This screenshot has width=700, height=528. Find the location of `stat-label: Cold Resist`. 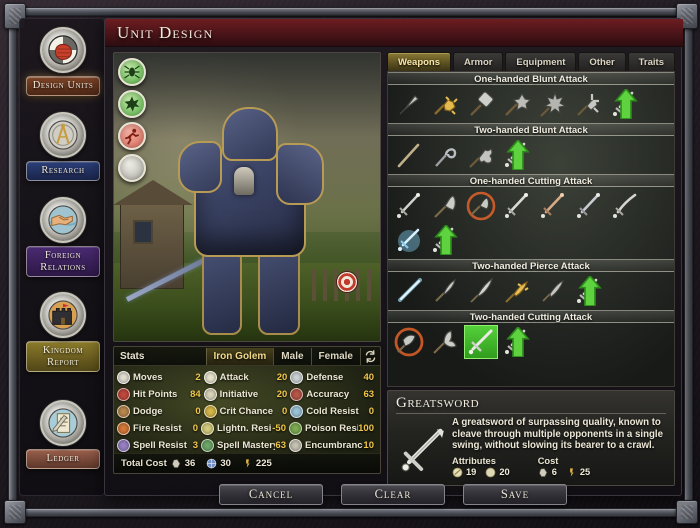

stat-label: Cold Resist is located at coordinates (332, 411).